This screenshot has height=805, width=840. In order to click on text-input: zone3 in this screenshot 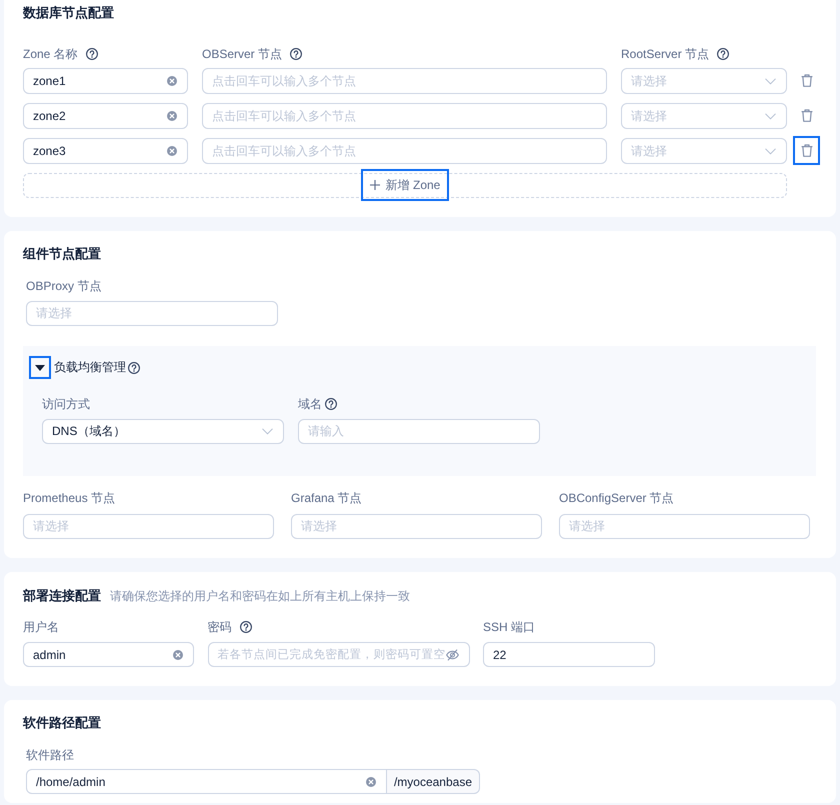, I will do `click(105, 151)`.